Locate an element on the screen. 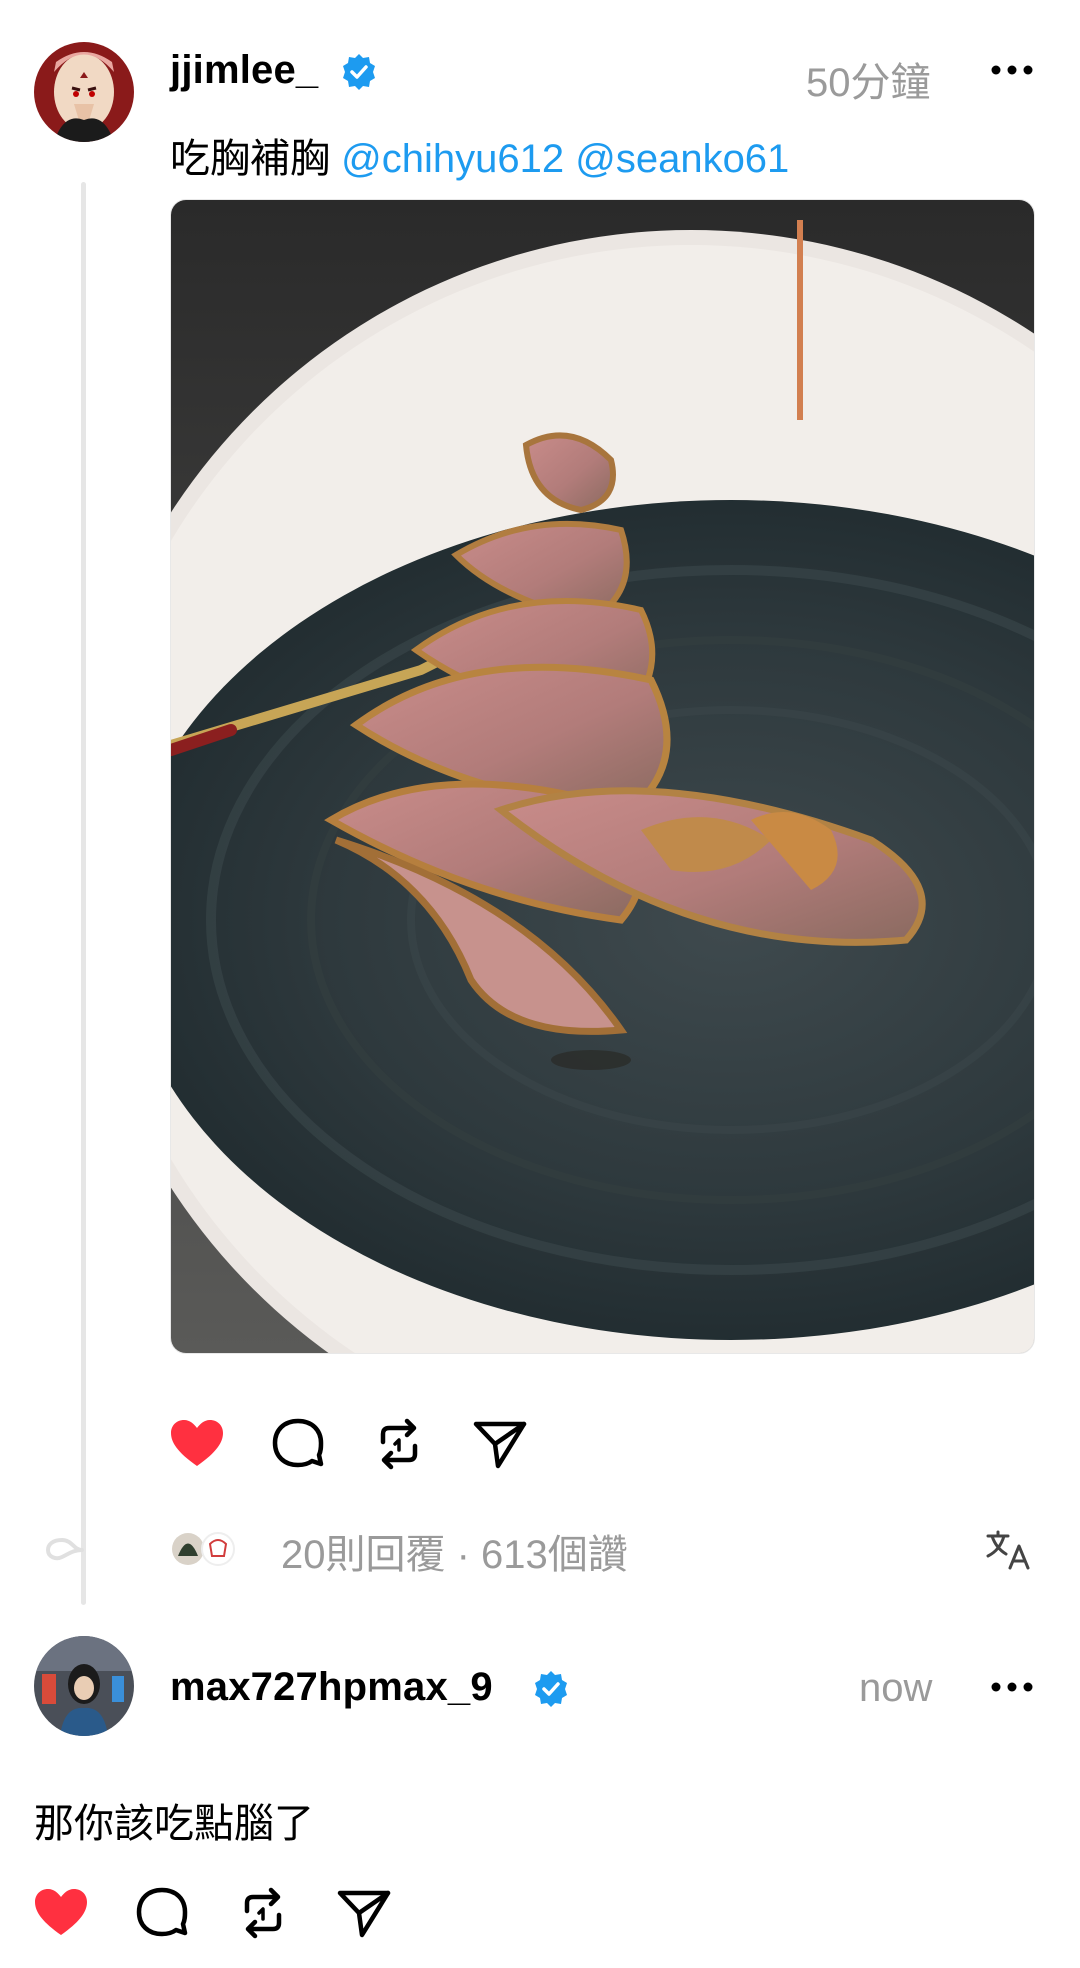  reply-username: max727hpmax_9 is located at coordinates (331, 1687).